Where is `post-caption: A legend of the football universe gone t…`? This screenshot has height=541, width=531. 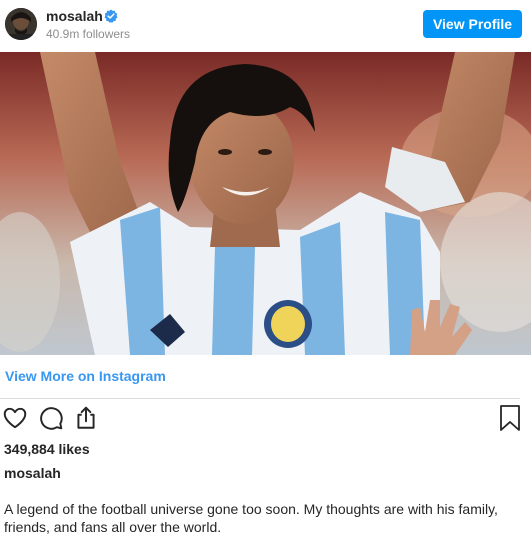 post-caption: A legend of the football universe gone t… is located at coordinates (251, 518).